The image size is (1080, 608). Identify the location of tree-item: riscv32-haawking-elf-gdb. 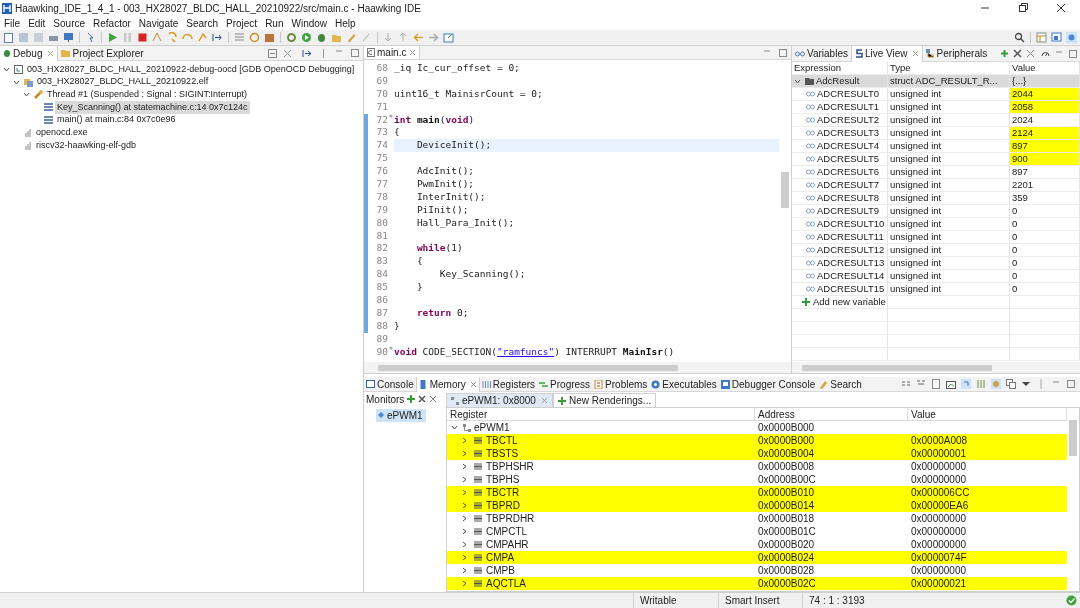
(86, 145).